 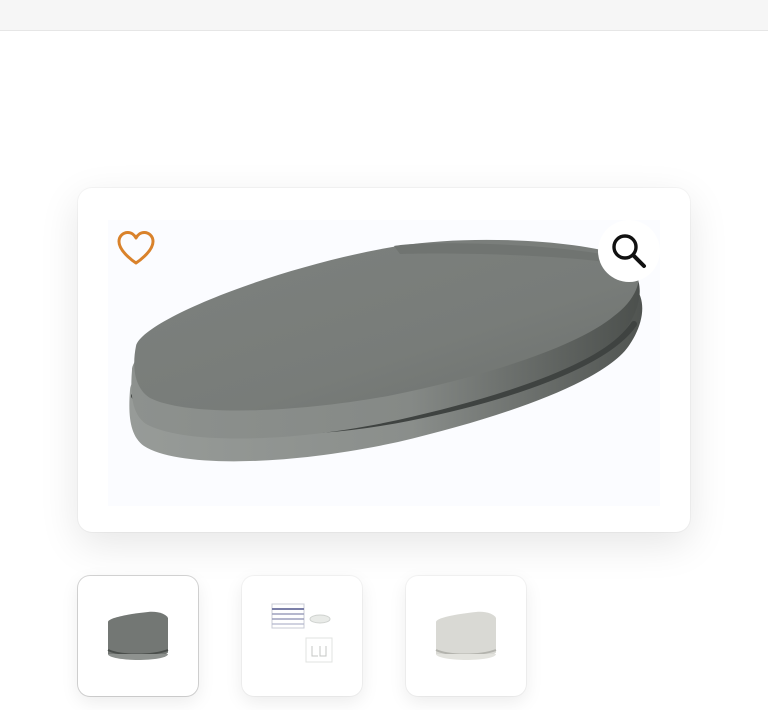 I want to click on heart-icon, so click(x=136, y=248).